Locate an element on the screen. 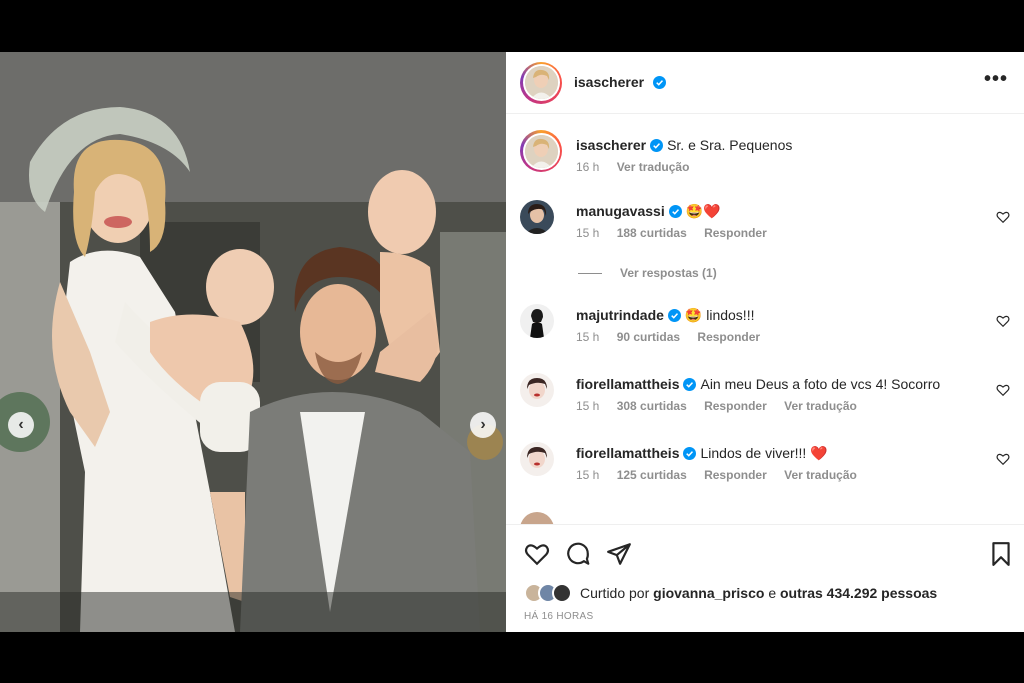 This screenshot has height=683, width=1024. caption-meta: 16 h Ver tradução is located at coordinates (639, 167).